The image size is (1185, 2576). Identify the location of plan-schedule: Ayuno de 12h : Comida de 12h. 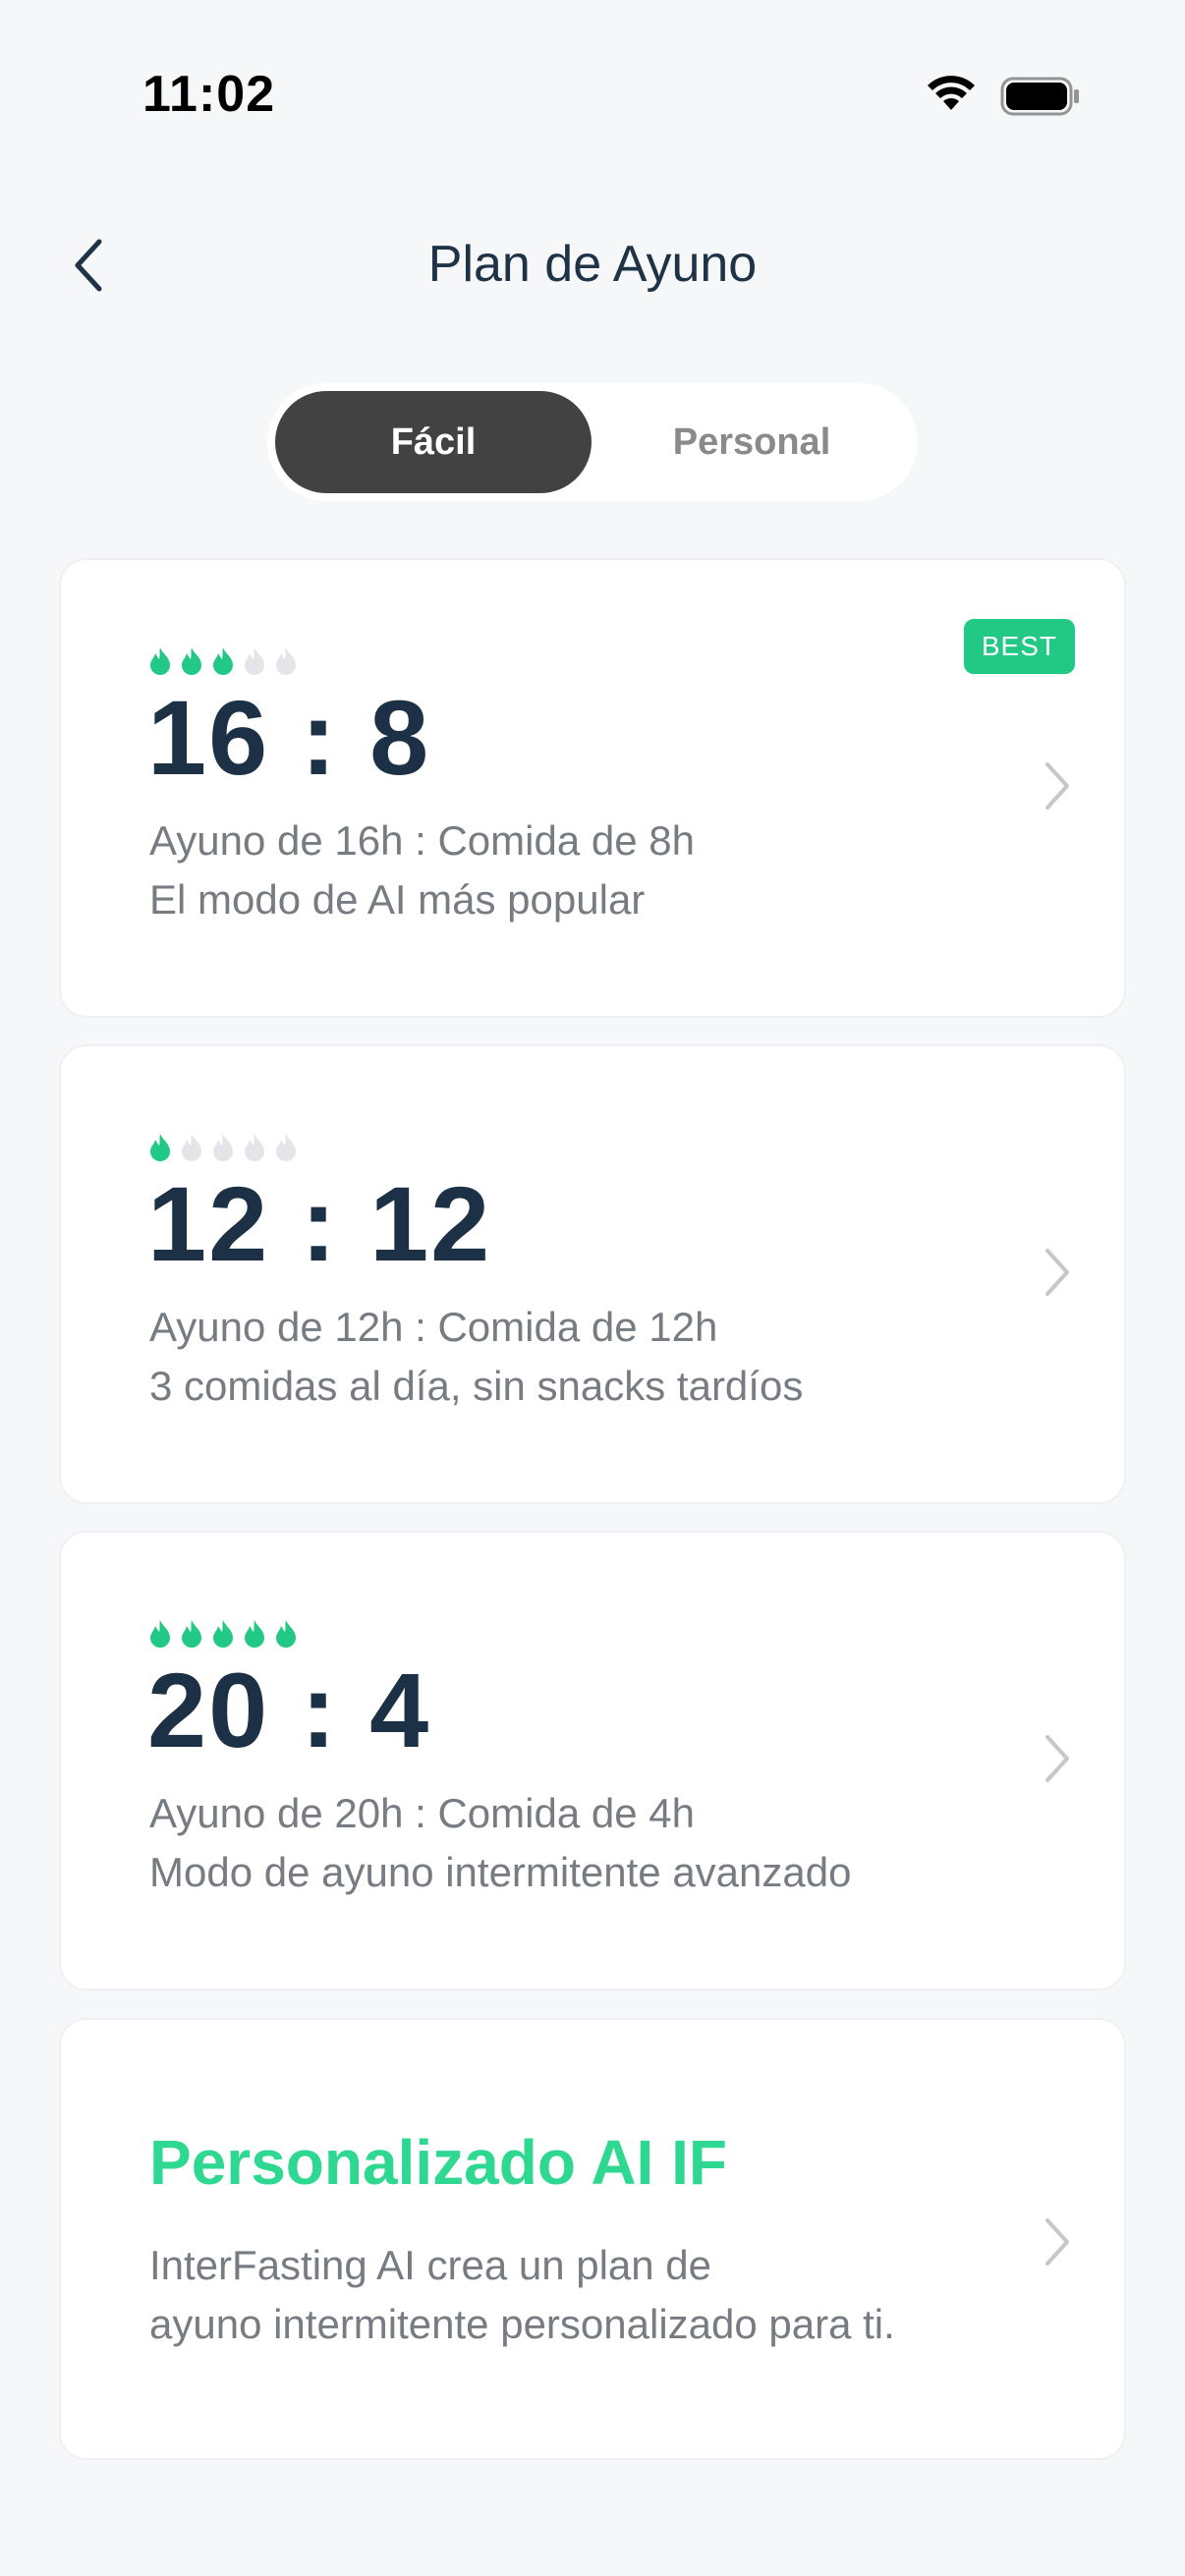
(434, 1327).